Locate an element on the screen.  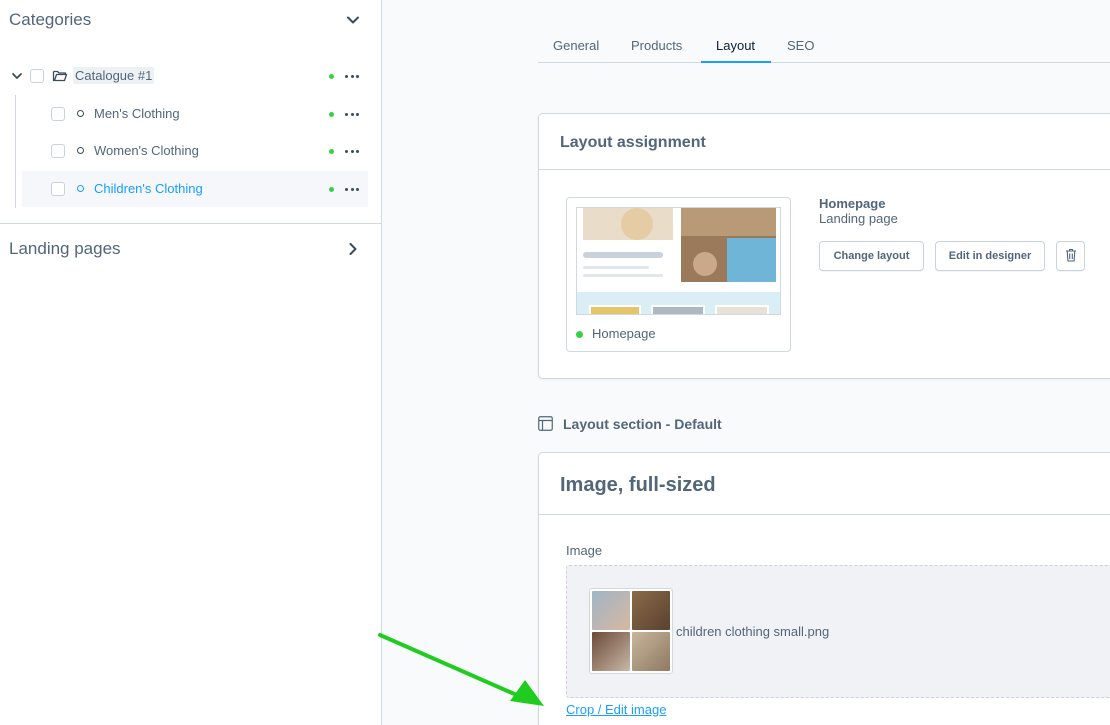
tab-general: General is located at coordinates (576, 45).